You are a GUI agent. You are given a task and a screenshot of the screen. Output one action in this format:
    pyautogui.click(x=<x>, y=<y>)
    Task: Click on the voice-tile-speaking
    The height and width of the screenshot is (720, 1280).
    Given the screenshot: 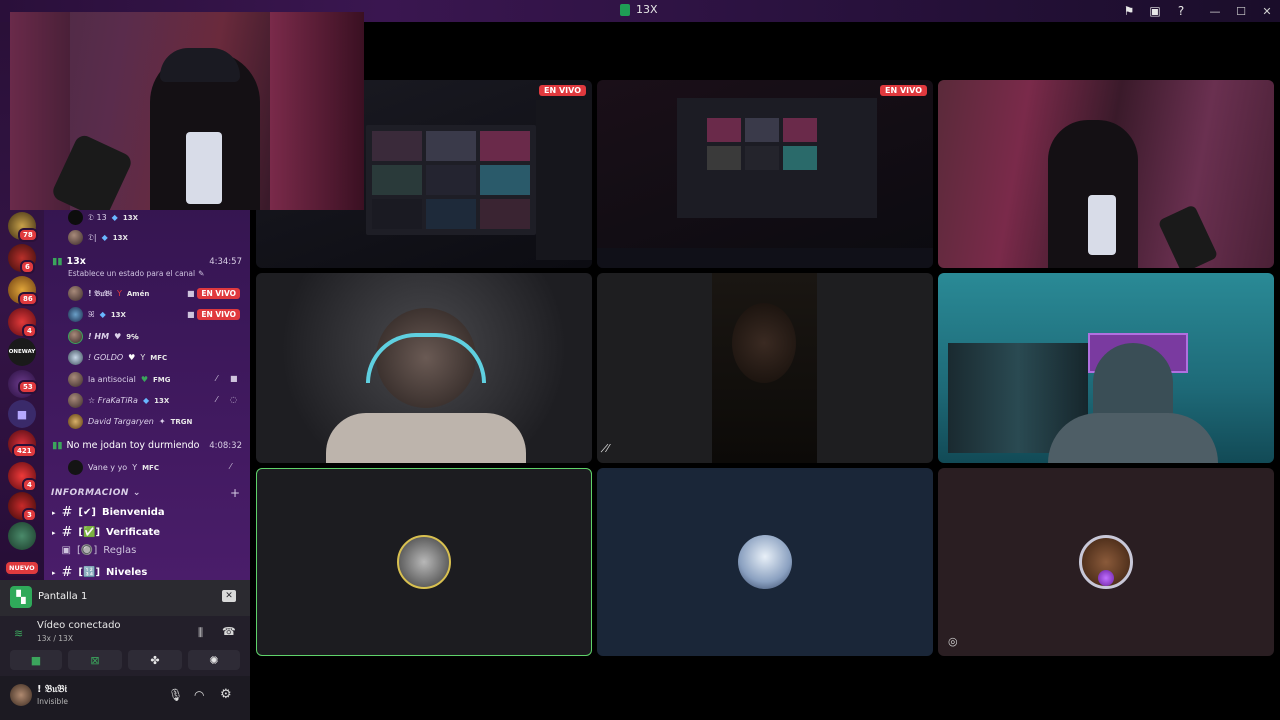 What is the action you would take?
    pyautogui.click(x=424, y=562)
    